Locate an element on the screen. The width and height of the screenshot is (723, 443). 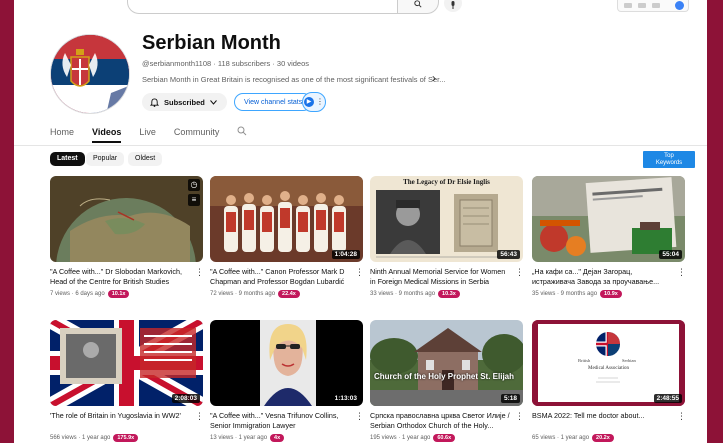
apps-icon is located at coordinates (642, 5).